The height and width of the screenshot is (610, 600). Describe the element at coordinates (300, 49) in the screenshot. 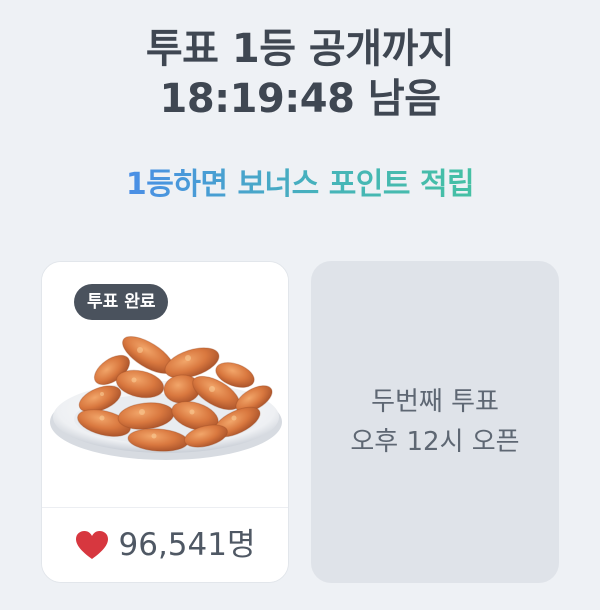

I see `countdown-title: 투표 1등 공개까지` at that location.